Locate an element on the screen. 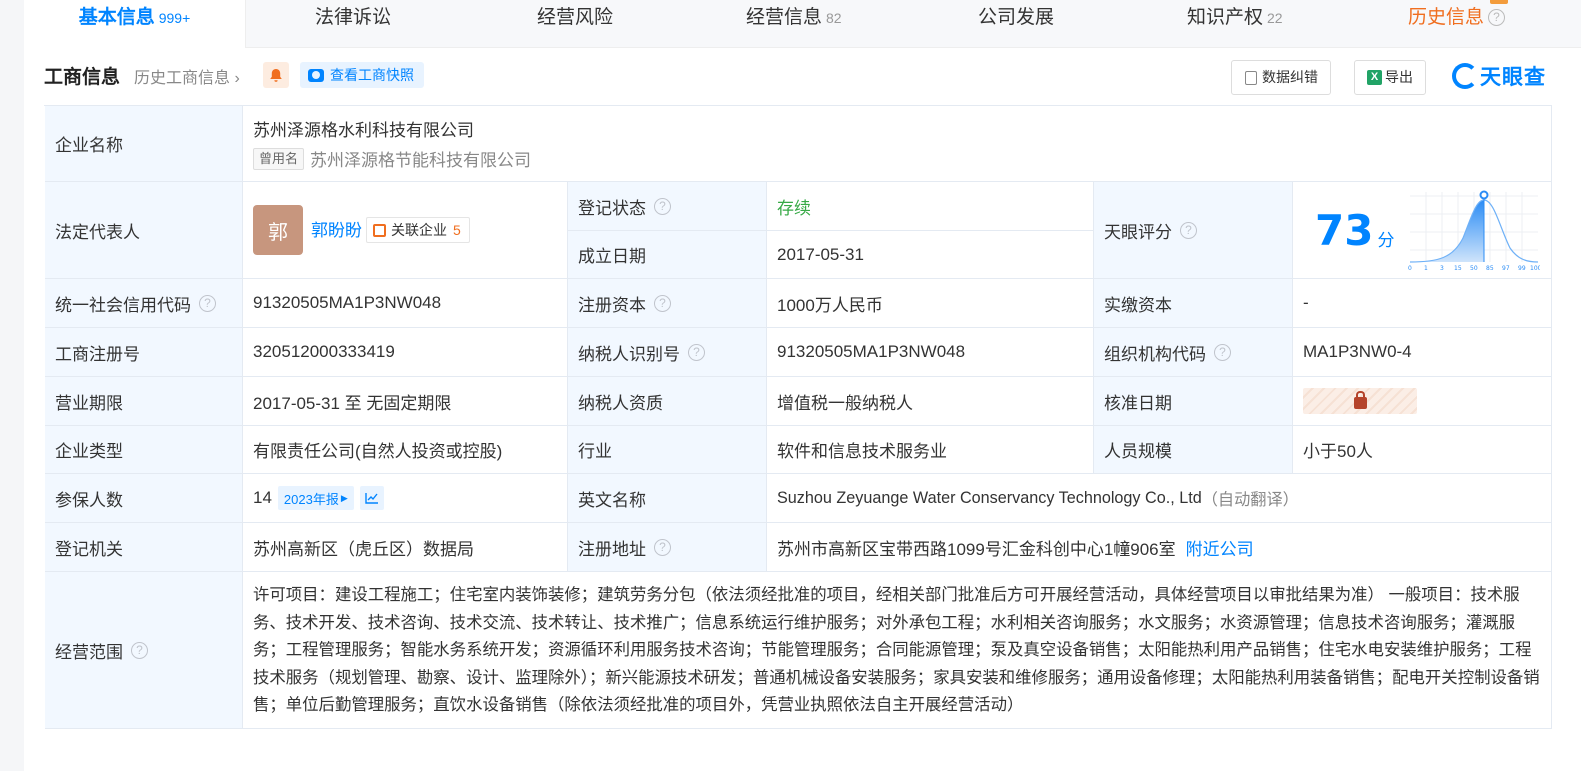 The image size is (1581, 771). value-paid-capital: - is located at coordinates (1422, 303).